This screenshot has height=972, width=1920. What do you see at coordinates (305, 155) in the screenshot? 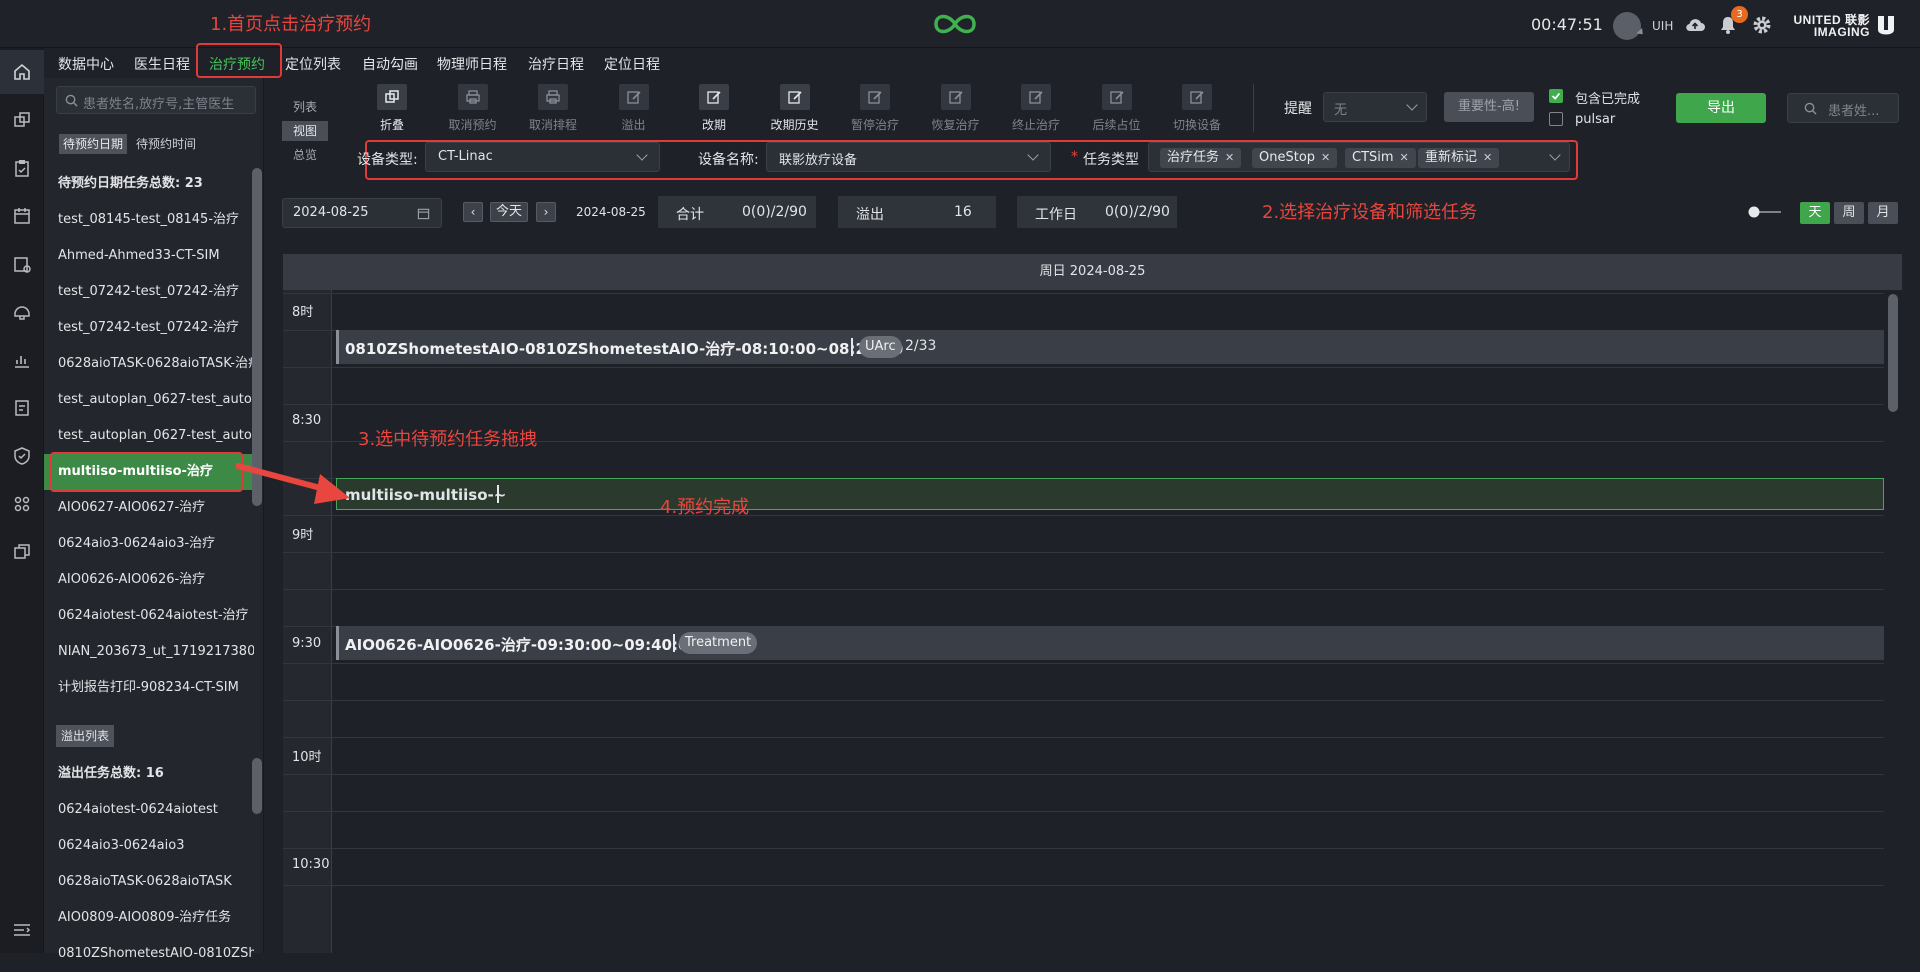
I see `view-overview: 总览` at bounding box center [305, 155].